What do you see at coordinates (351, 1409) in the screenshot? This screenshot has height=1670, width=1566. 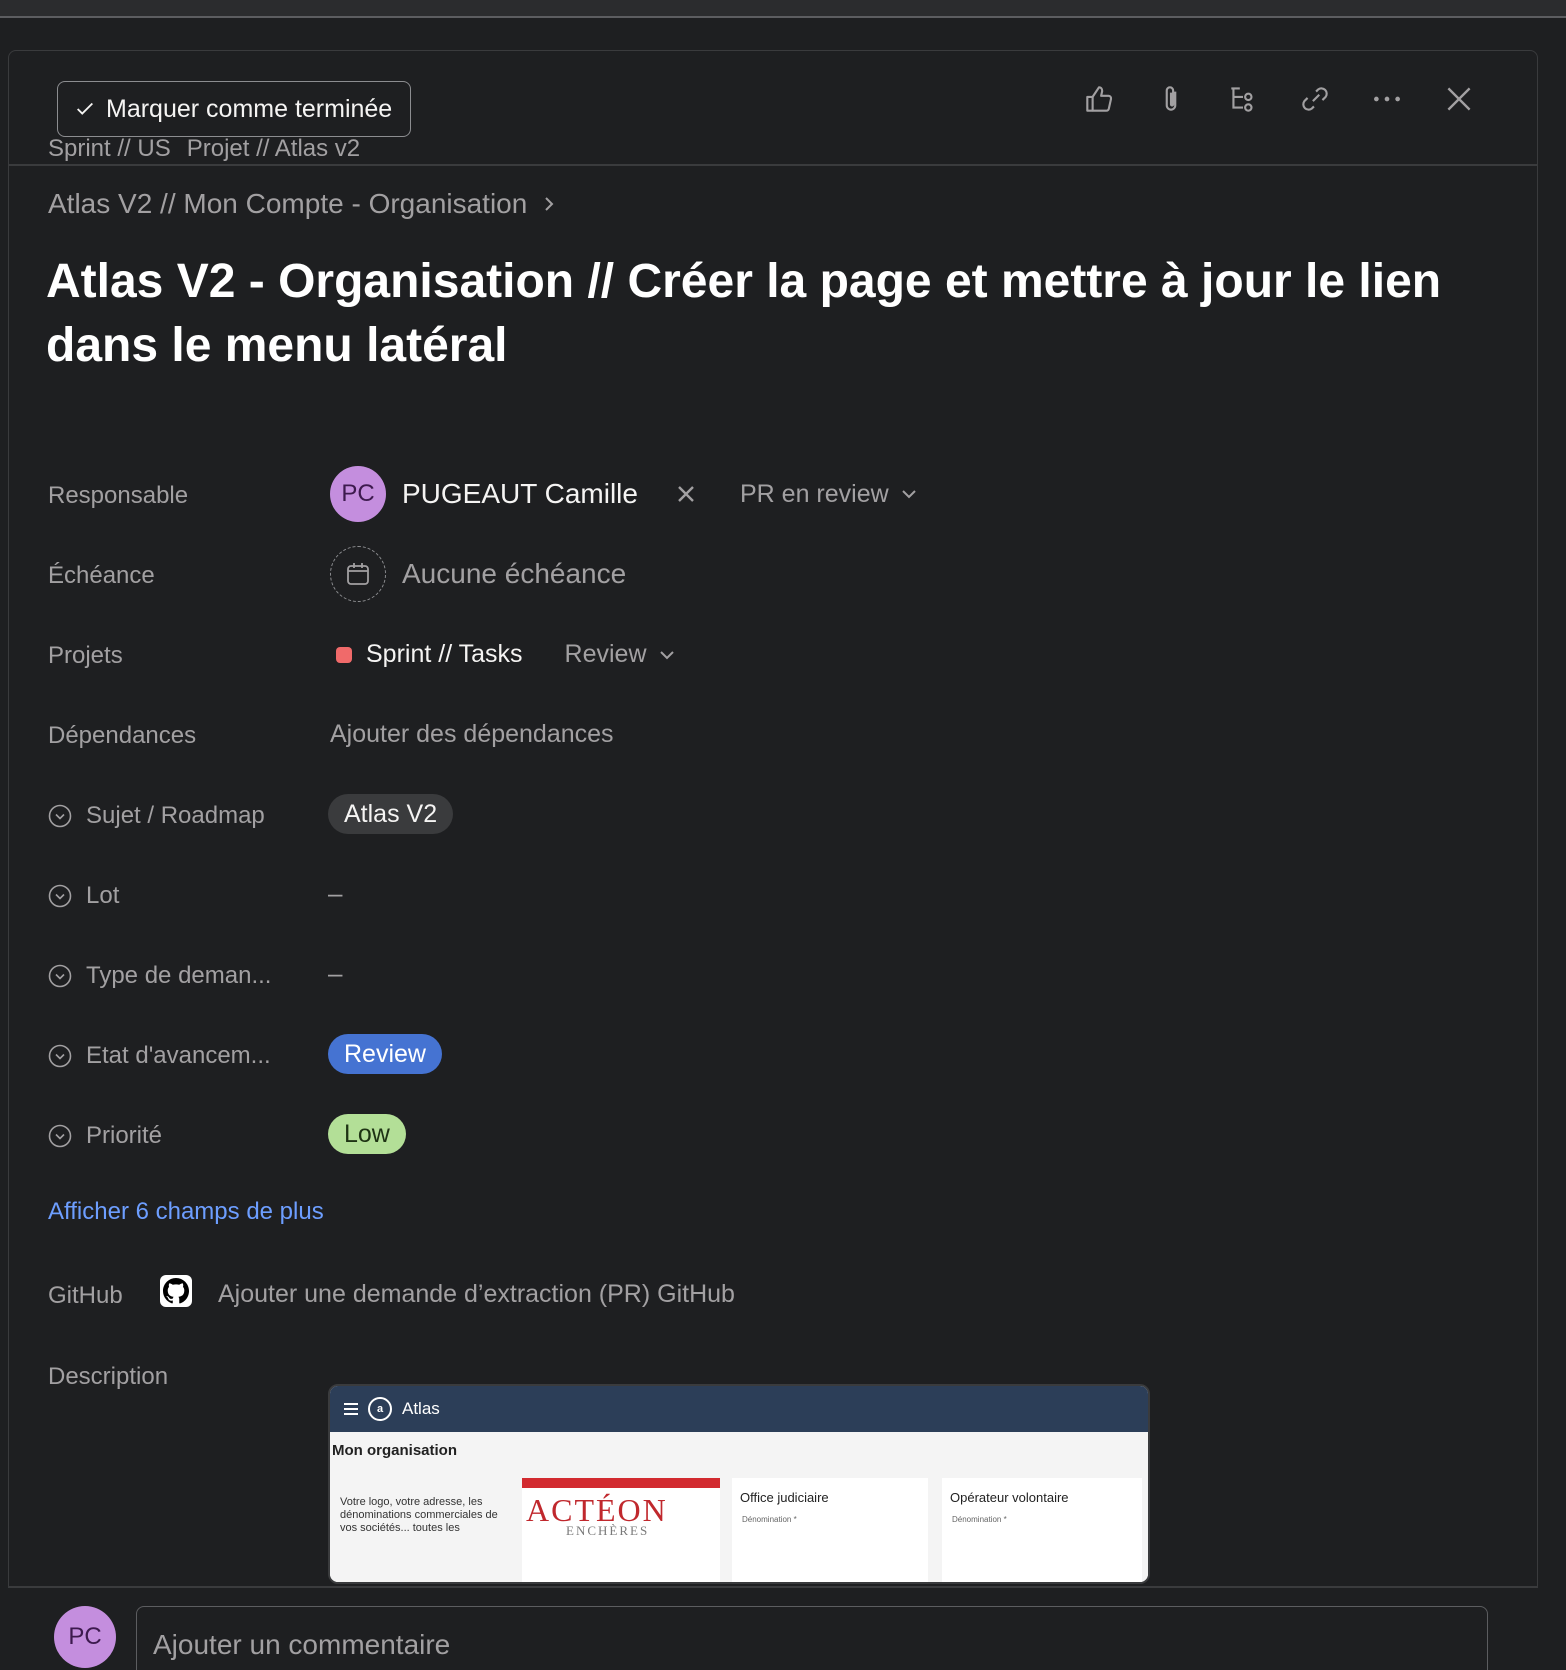 I see `hamburger-icon` at bounding box center [351, 1409].